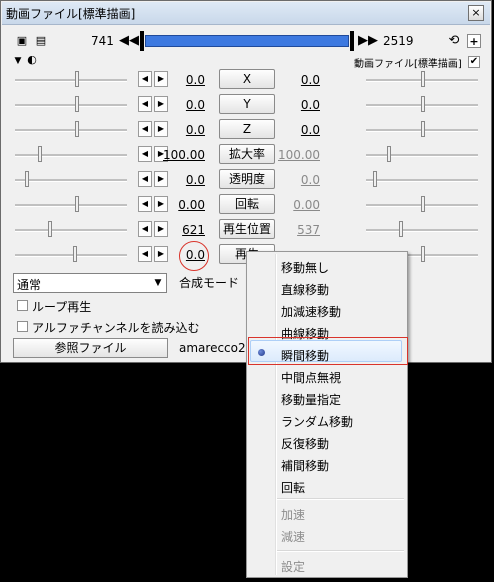 Image resolution: width=494 pixels, height=582 pixels. What do you see at coordinates (474, 62) in the screenshot?
I see `object-enabled-checkbox: ✔` at bounding box center [474, 62].